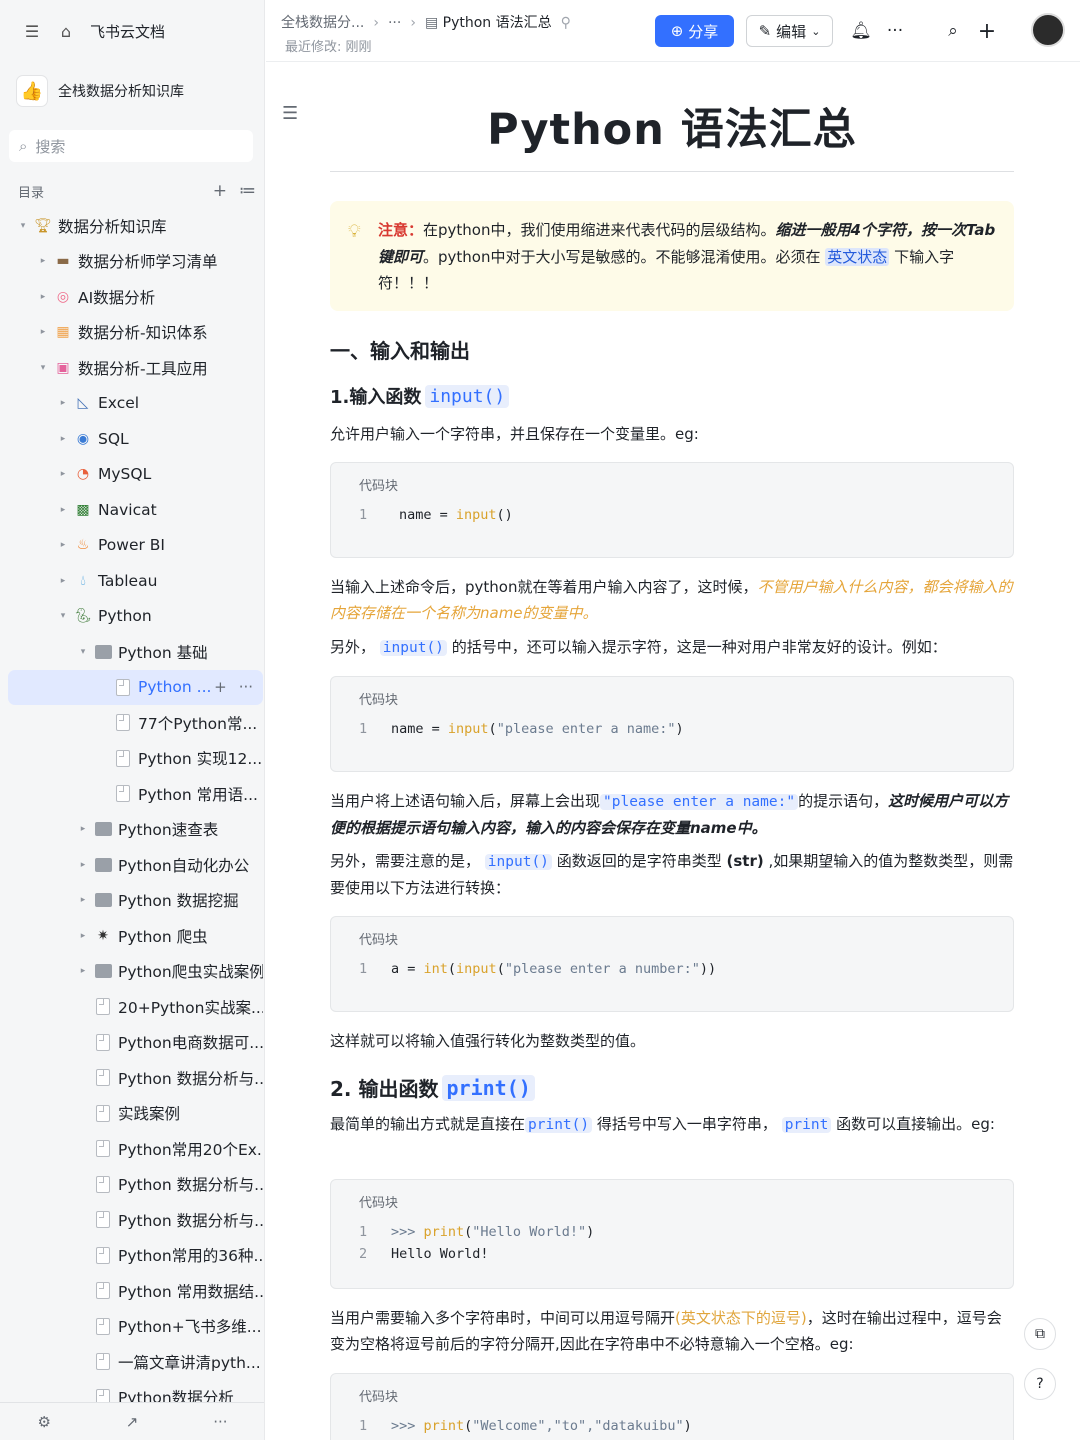 Image resolution: width=1080 pixels, height=1440 pixels. I want to click on share-button: ⊕ 分享, so click(694, 31).